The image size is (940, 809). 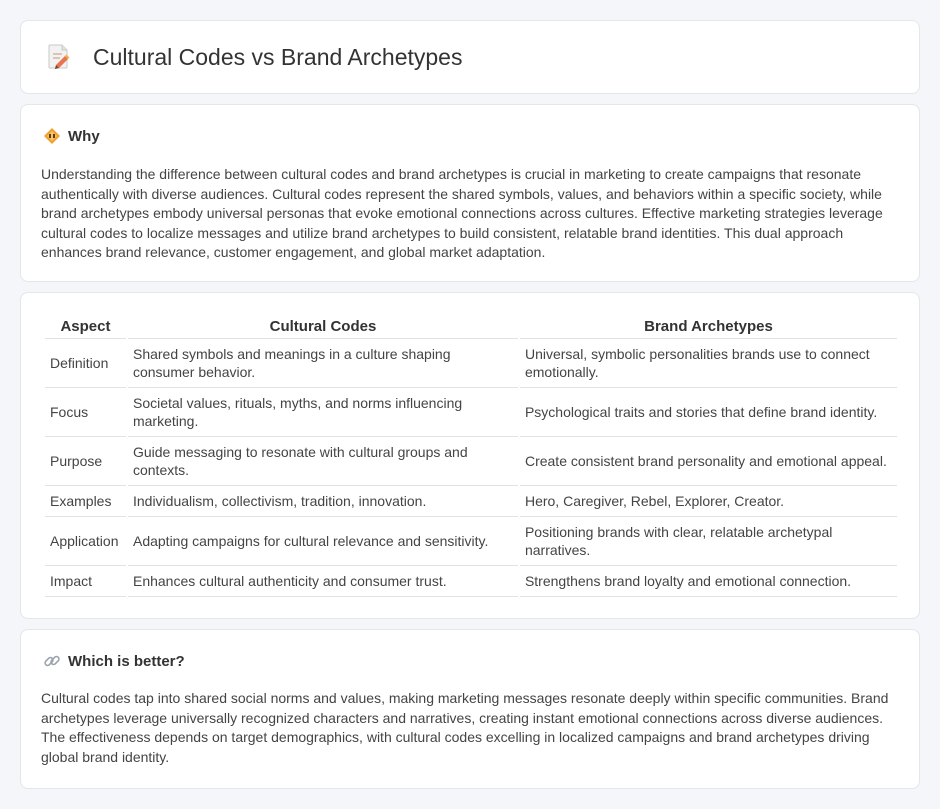 I want to click on header-aspect: Aspect, so click(x=85, y=327).